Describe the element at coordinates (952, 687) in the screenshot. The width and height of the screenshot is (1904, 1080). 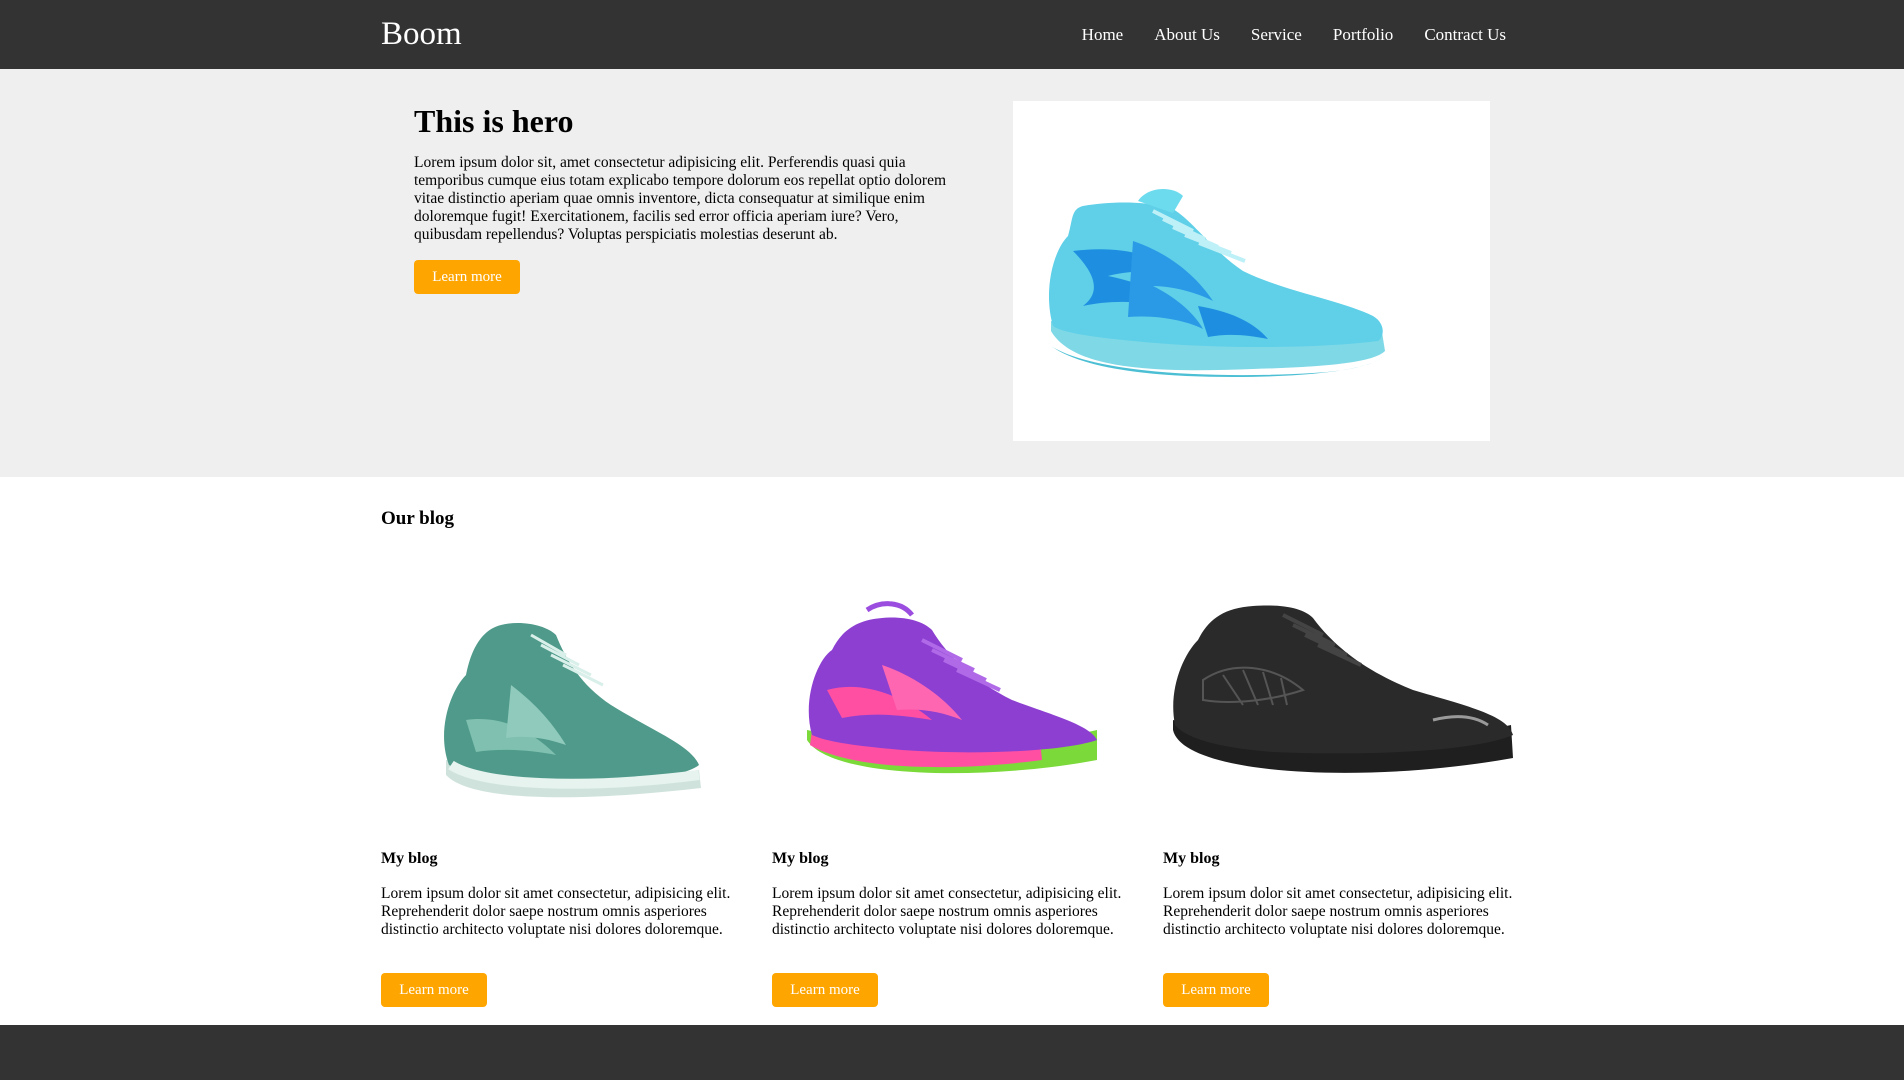
I see `purple-pink-basketball-shoe-icon` at that location.